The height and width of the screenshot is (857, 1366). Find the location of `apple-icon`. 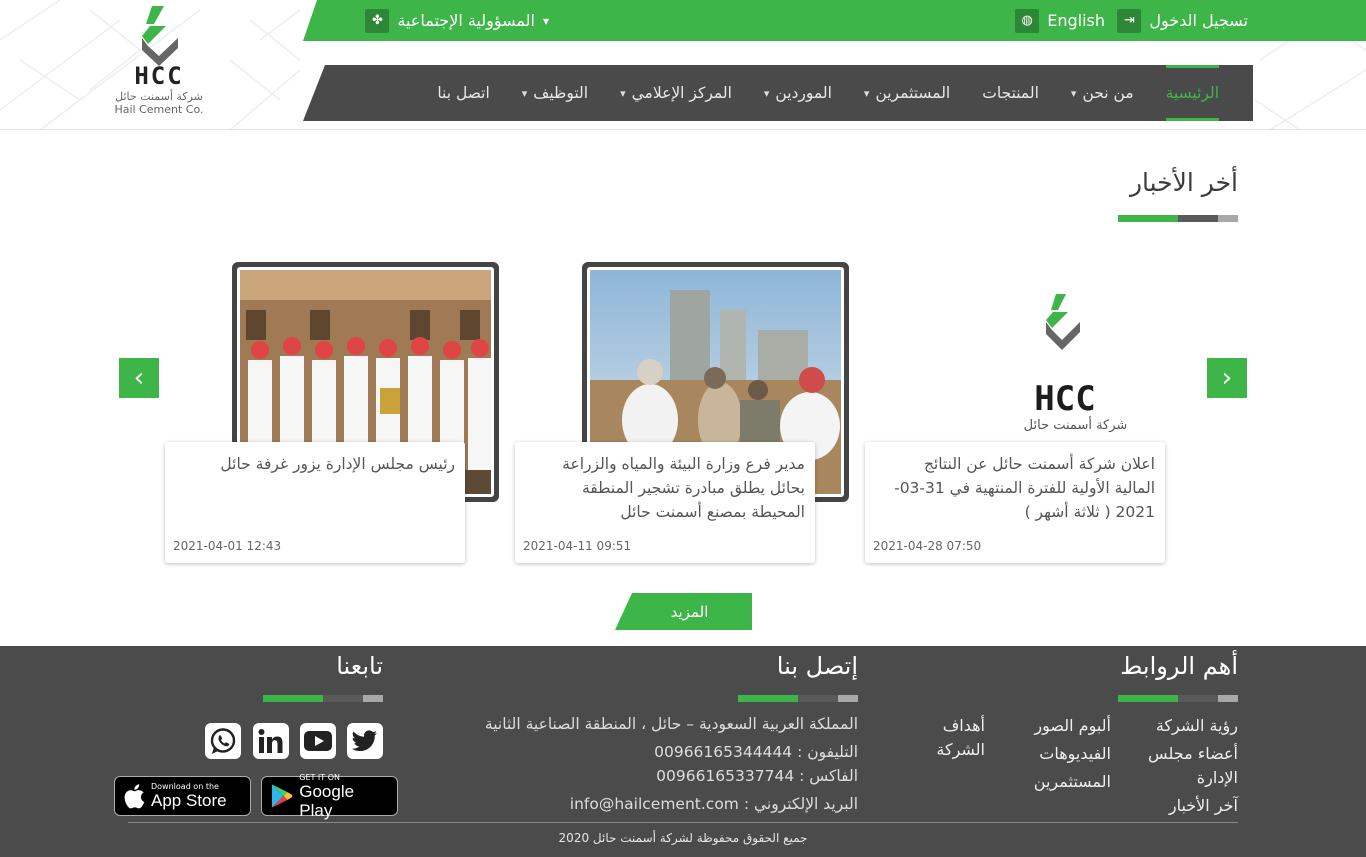

apple-icon is located at coordinates (134, 796).